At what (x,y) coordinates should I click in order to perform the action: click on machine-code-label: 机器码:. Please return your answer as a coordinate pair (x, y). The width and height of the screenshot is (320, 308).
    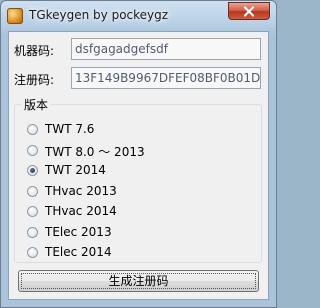
    Looking at the image, I should click on (34, 51).